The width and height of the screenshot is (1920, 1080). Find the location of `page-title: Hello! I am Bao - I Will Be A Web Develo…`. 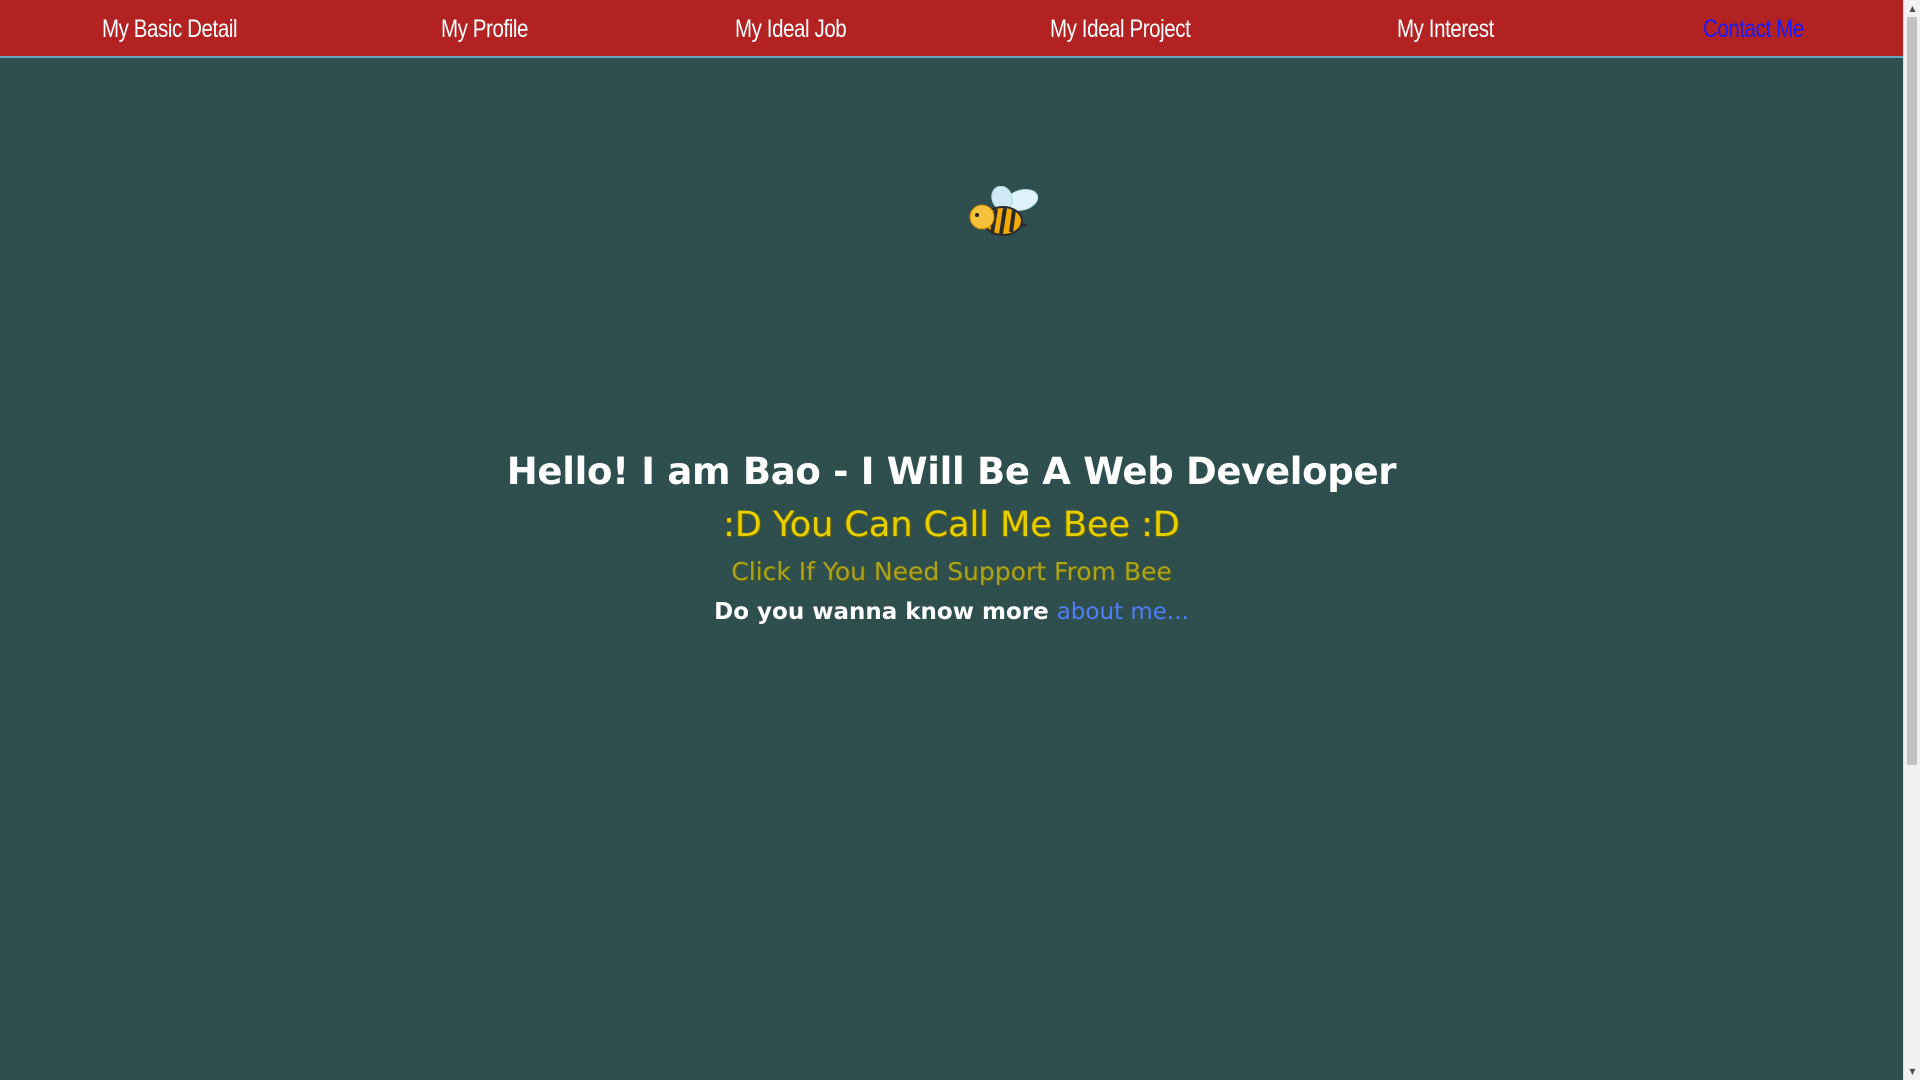

page-title: Hello! I am Bao - I Will Be A Web Develo… is located at coordinates (951, 471).